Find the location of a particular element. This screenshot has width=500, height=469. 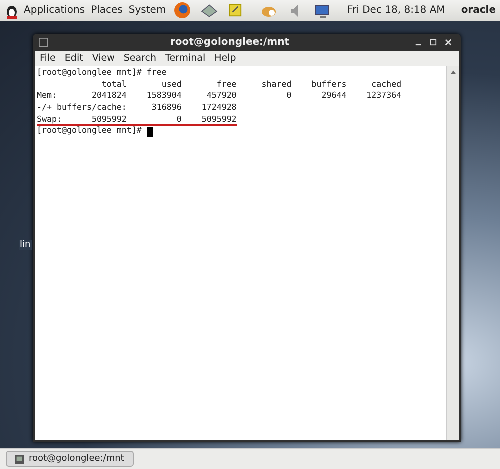

panel-menu: System is located at coordinates (147, 10).